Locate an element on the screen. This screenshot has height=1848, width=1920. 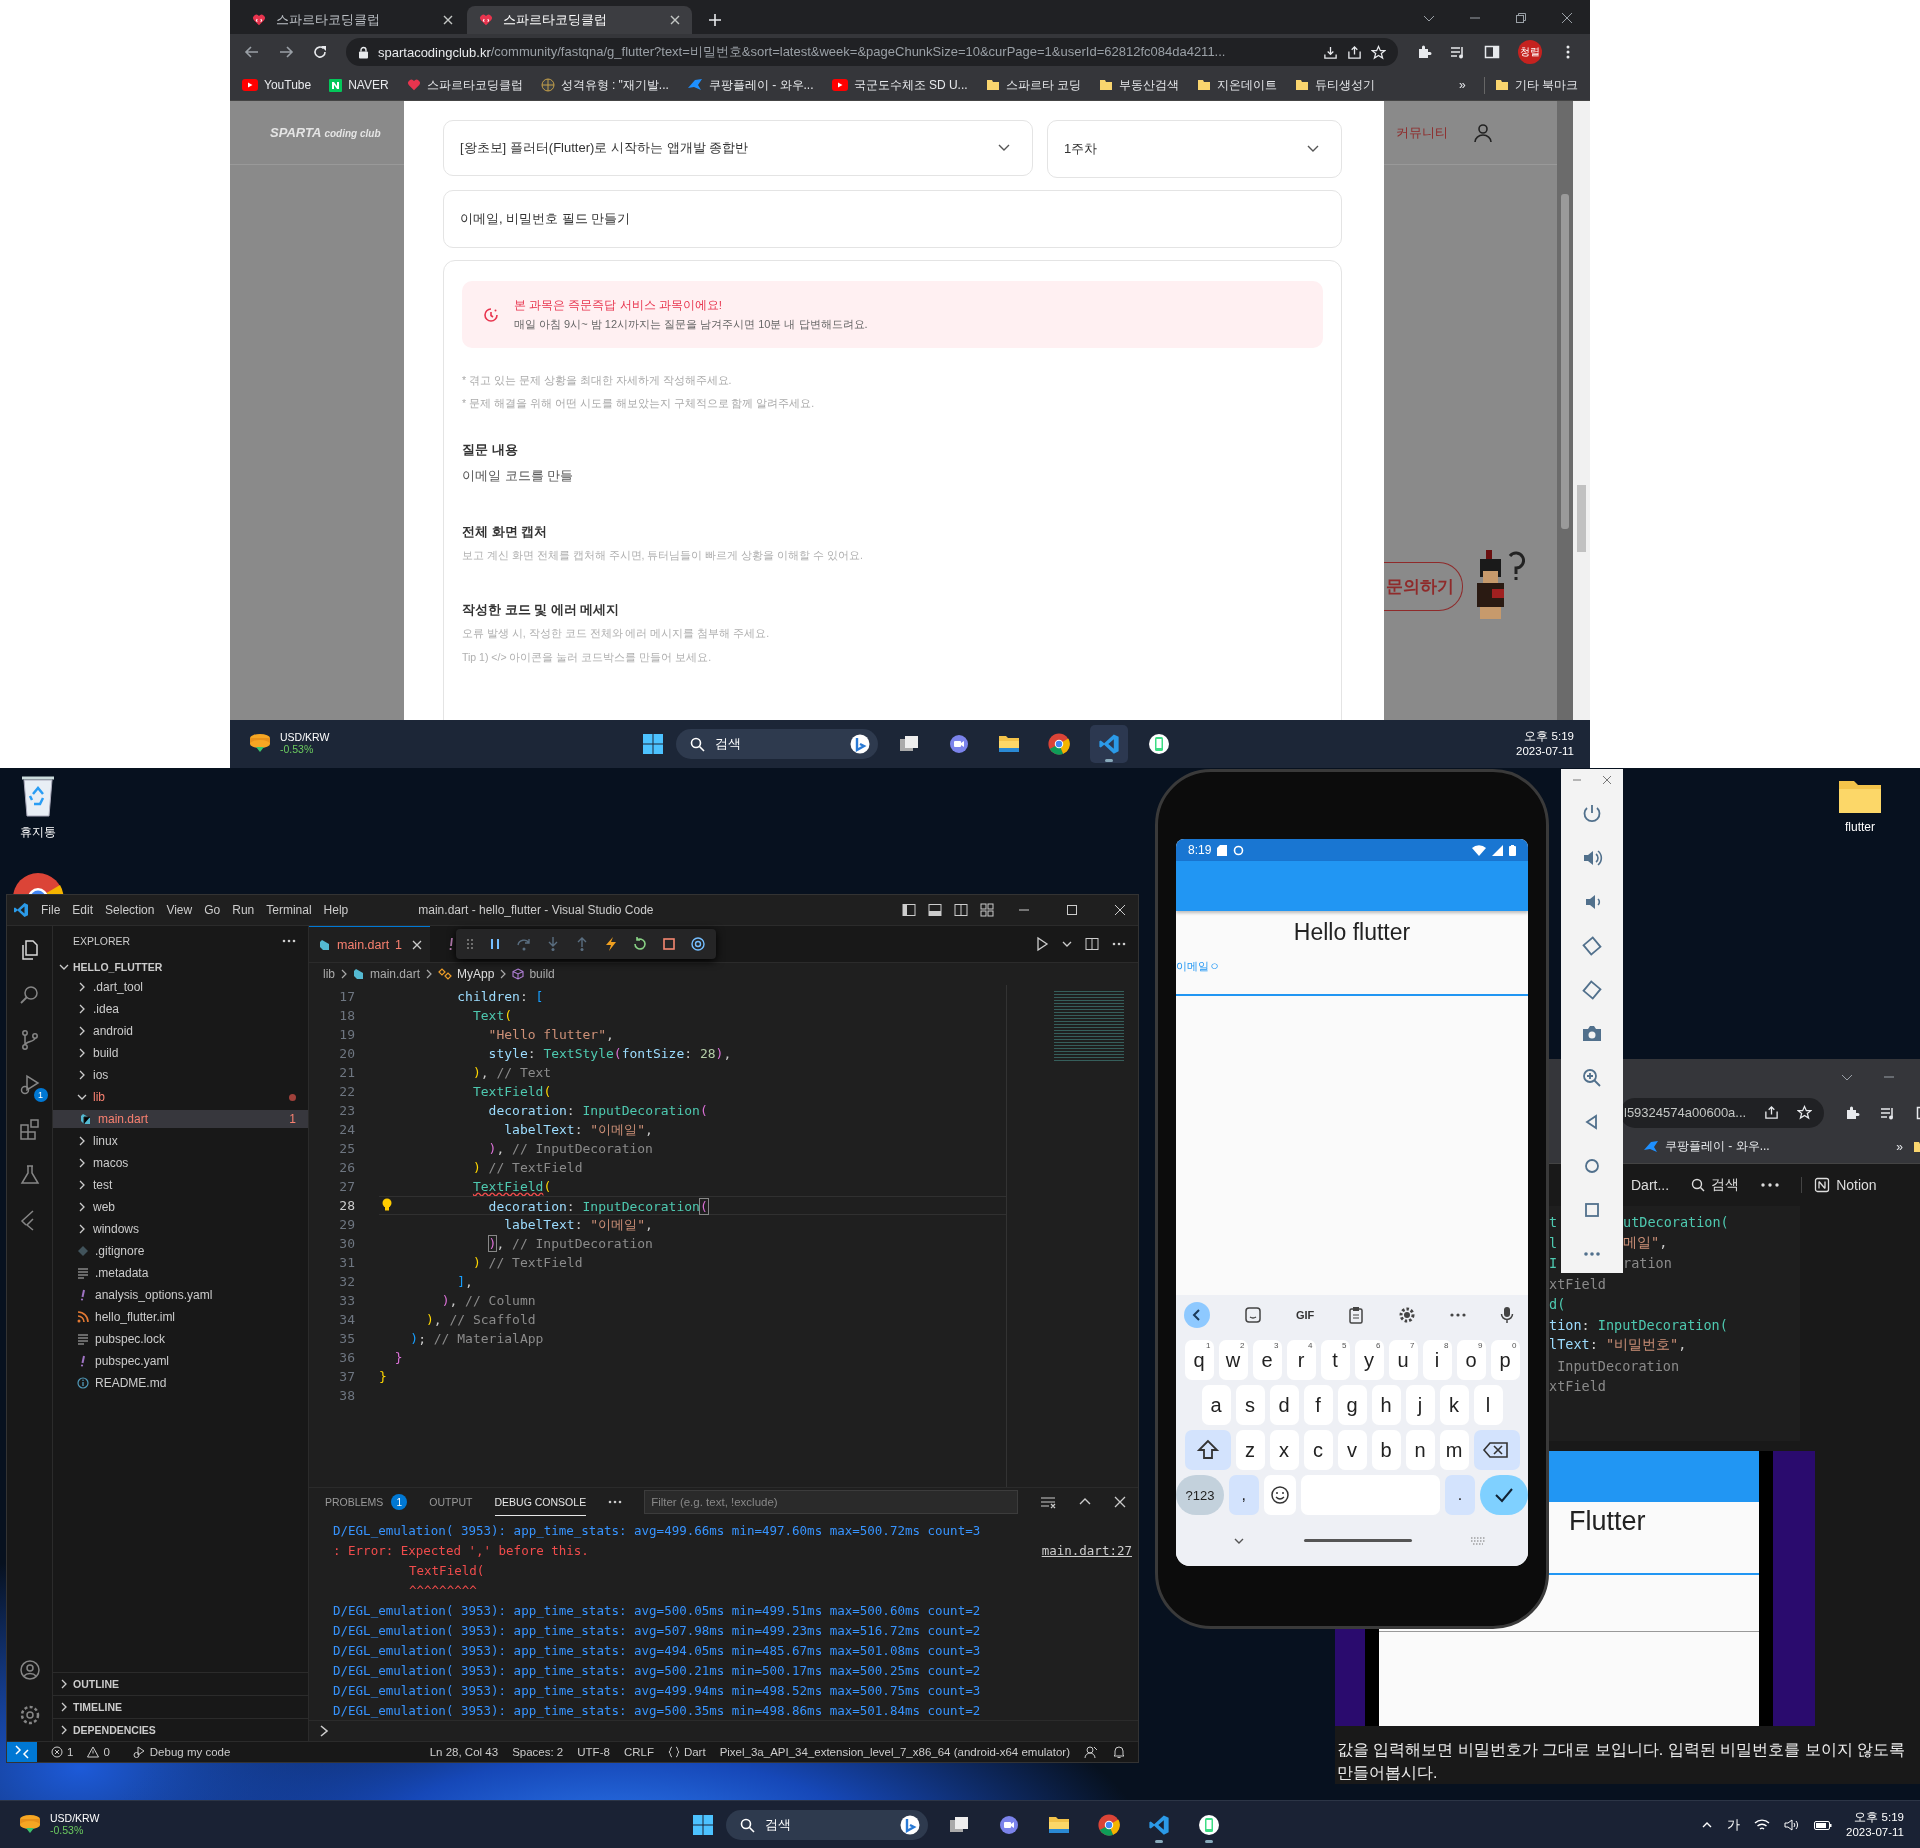
run-icon is located at coordinates (1042, 944).